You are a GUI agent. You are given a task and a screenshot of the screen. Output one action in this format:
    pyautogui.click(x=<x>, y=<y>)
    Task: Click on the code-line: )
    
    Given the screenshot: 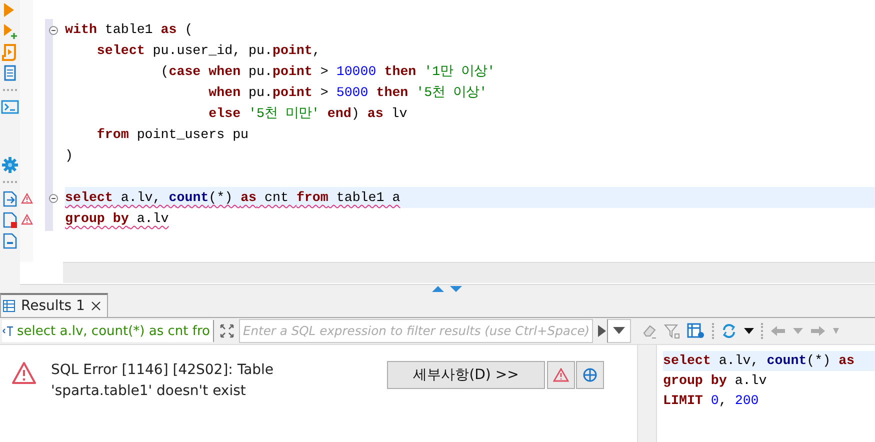 What is the action you would take?
    pyautogui.click(x=69, y=155)
    